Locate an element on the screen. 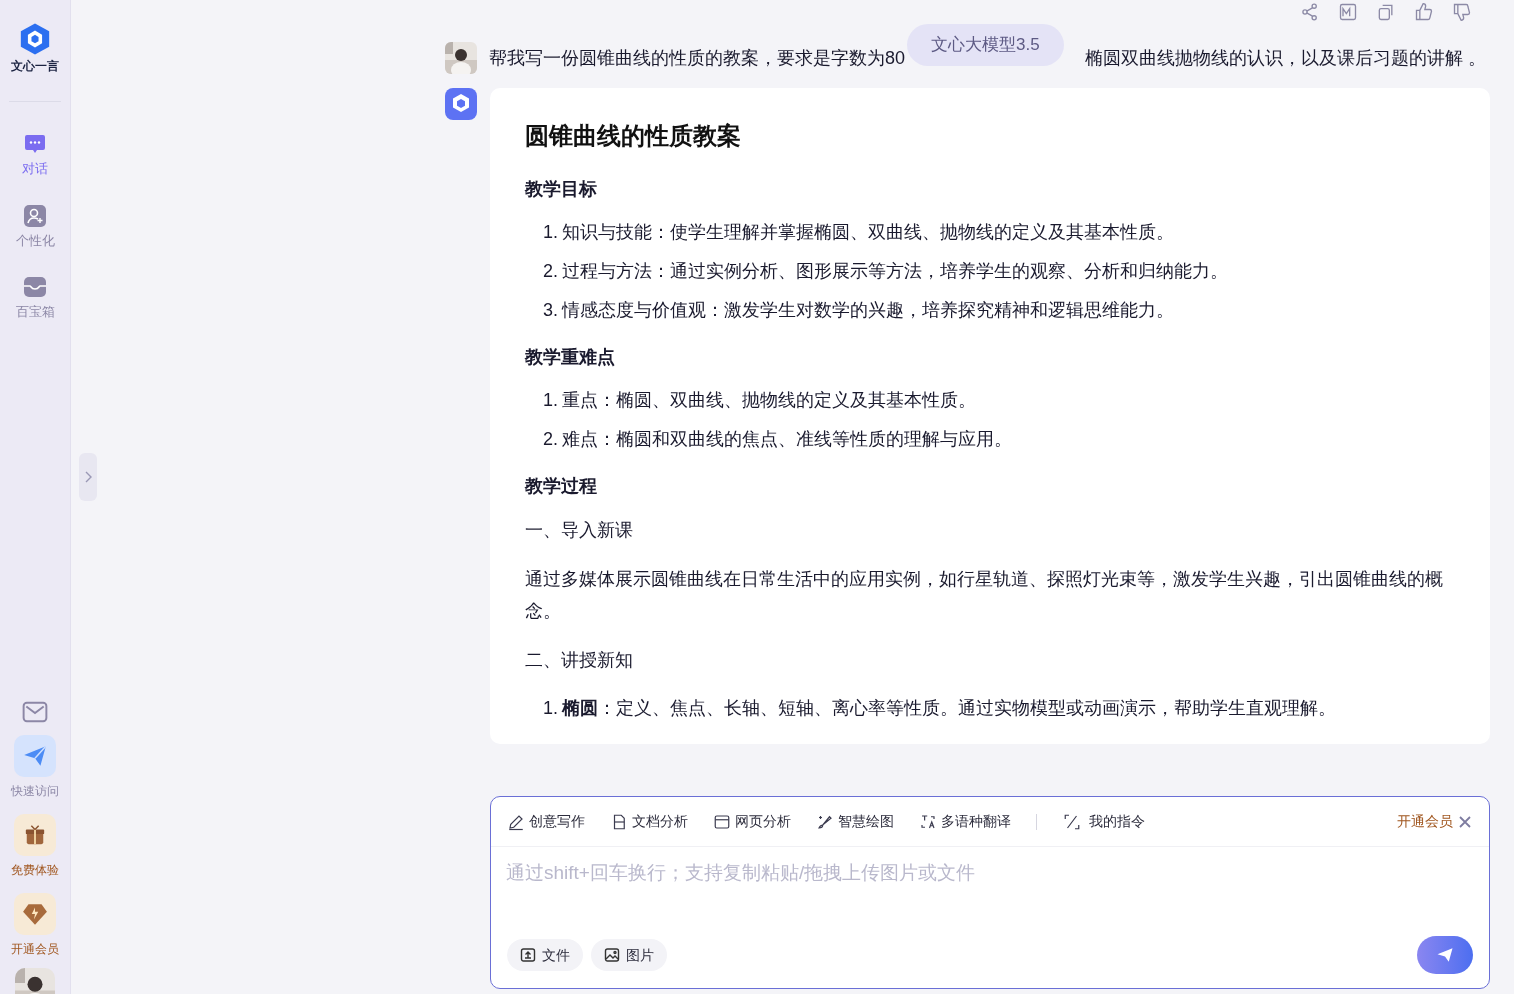 This screenshot has width=1514, height=994. browser-icon is located at coordinates (722, 821).